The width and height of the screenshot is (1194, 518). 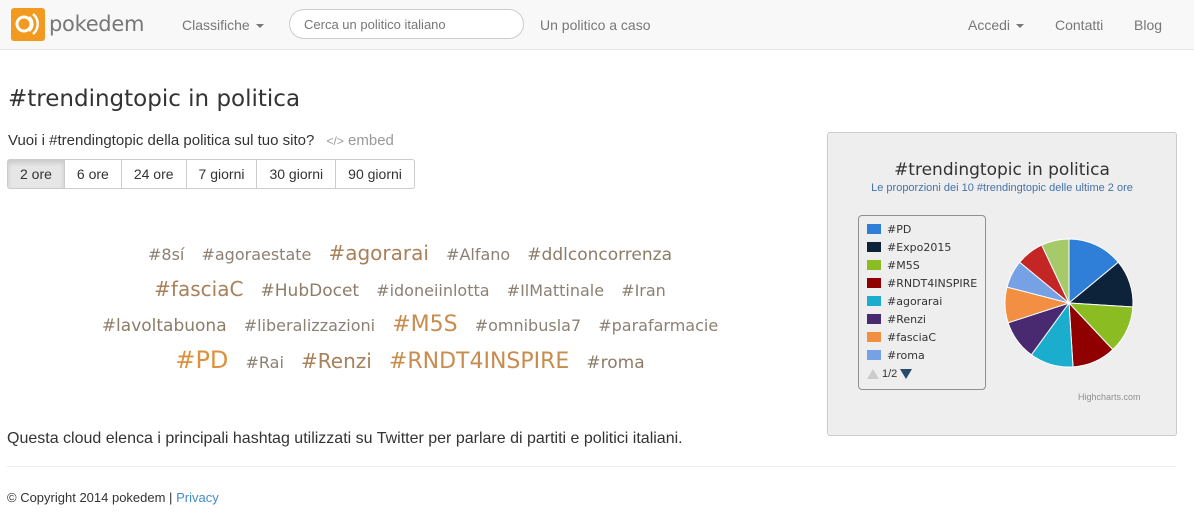 I want to click on legend-item: #M5S, so click(x=893, y=265).